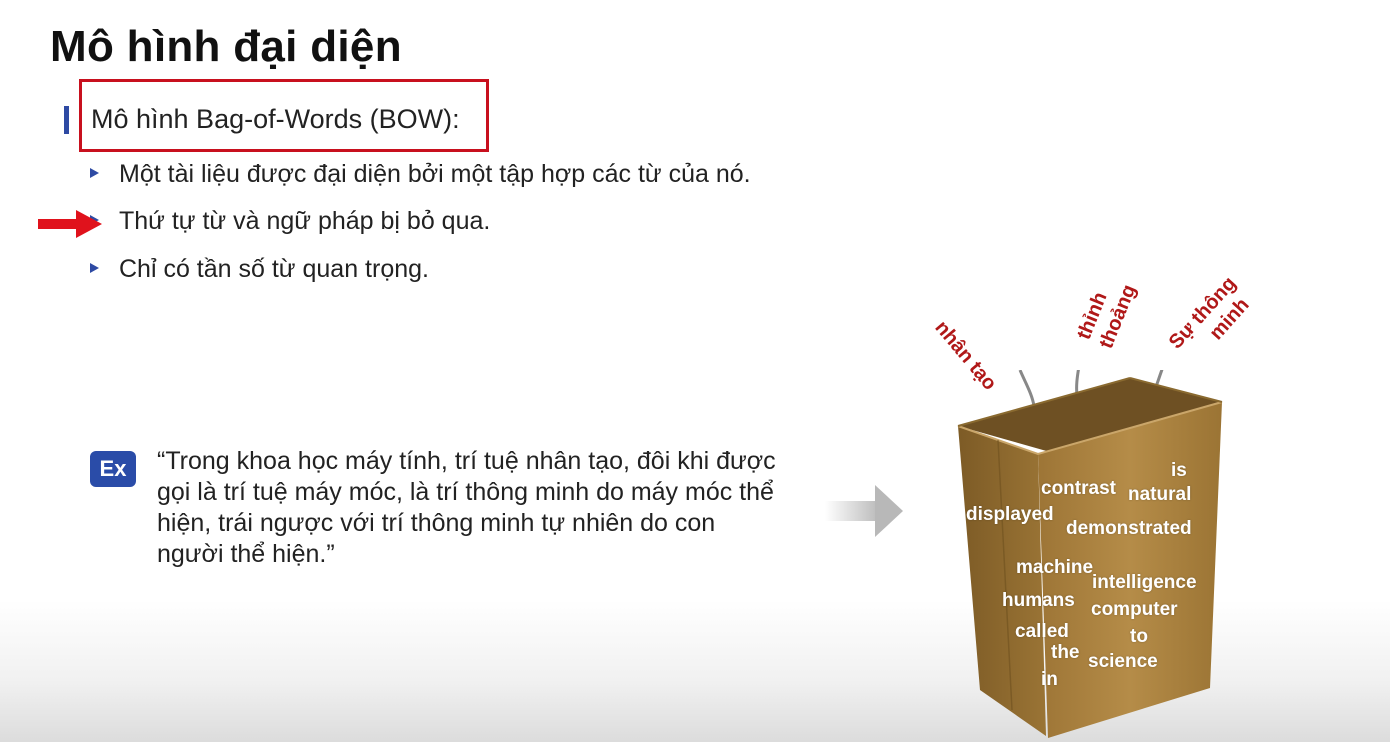  Describe the element at coordinates (1038, 600) in the screenshot. I see `bag-word: humans` at that location.